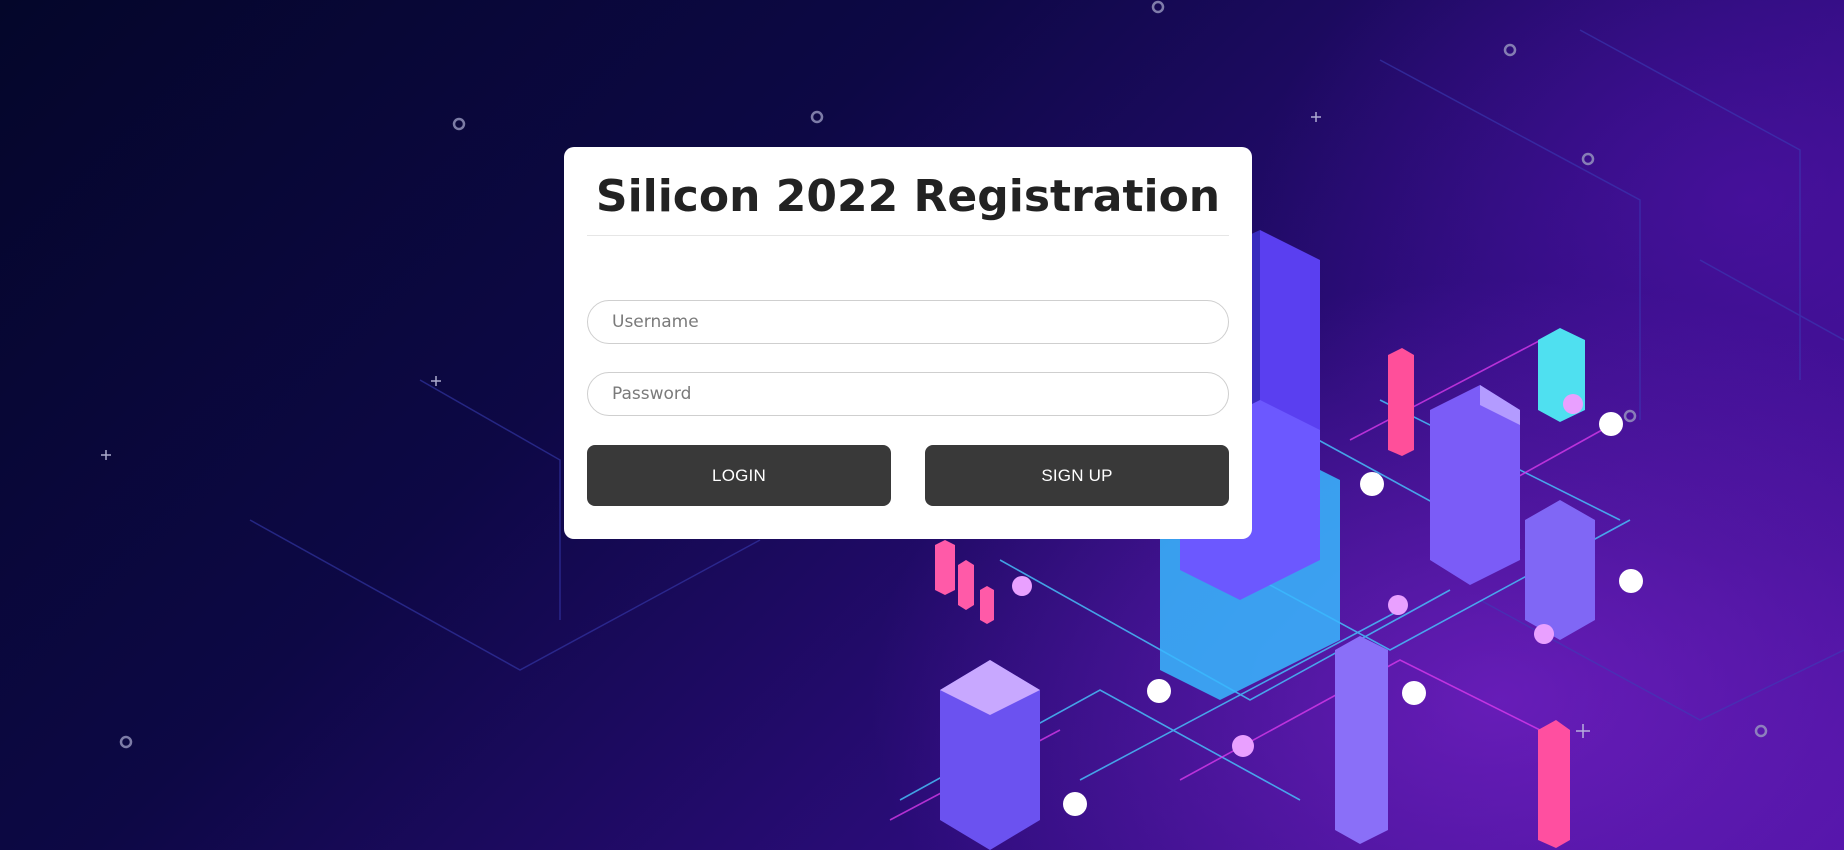  What do you see at coordinates (1159, 691) in the screenshot?
I see `location-pin-icon` at bounding box center [1159, 691].